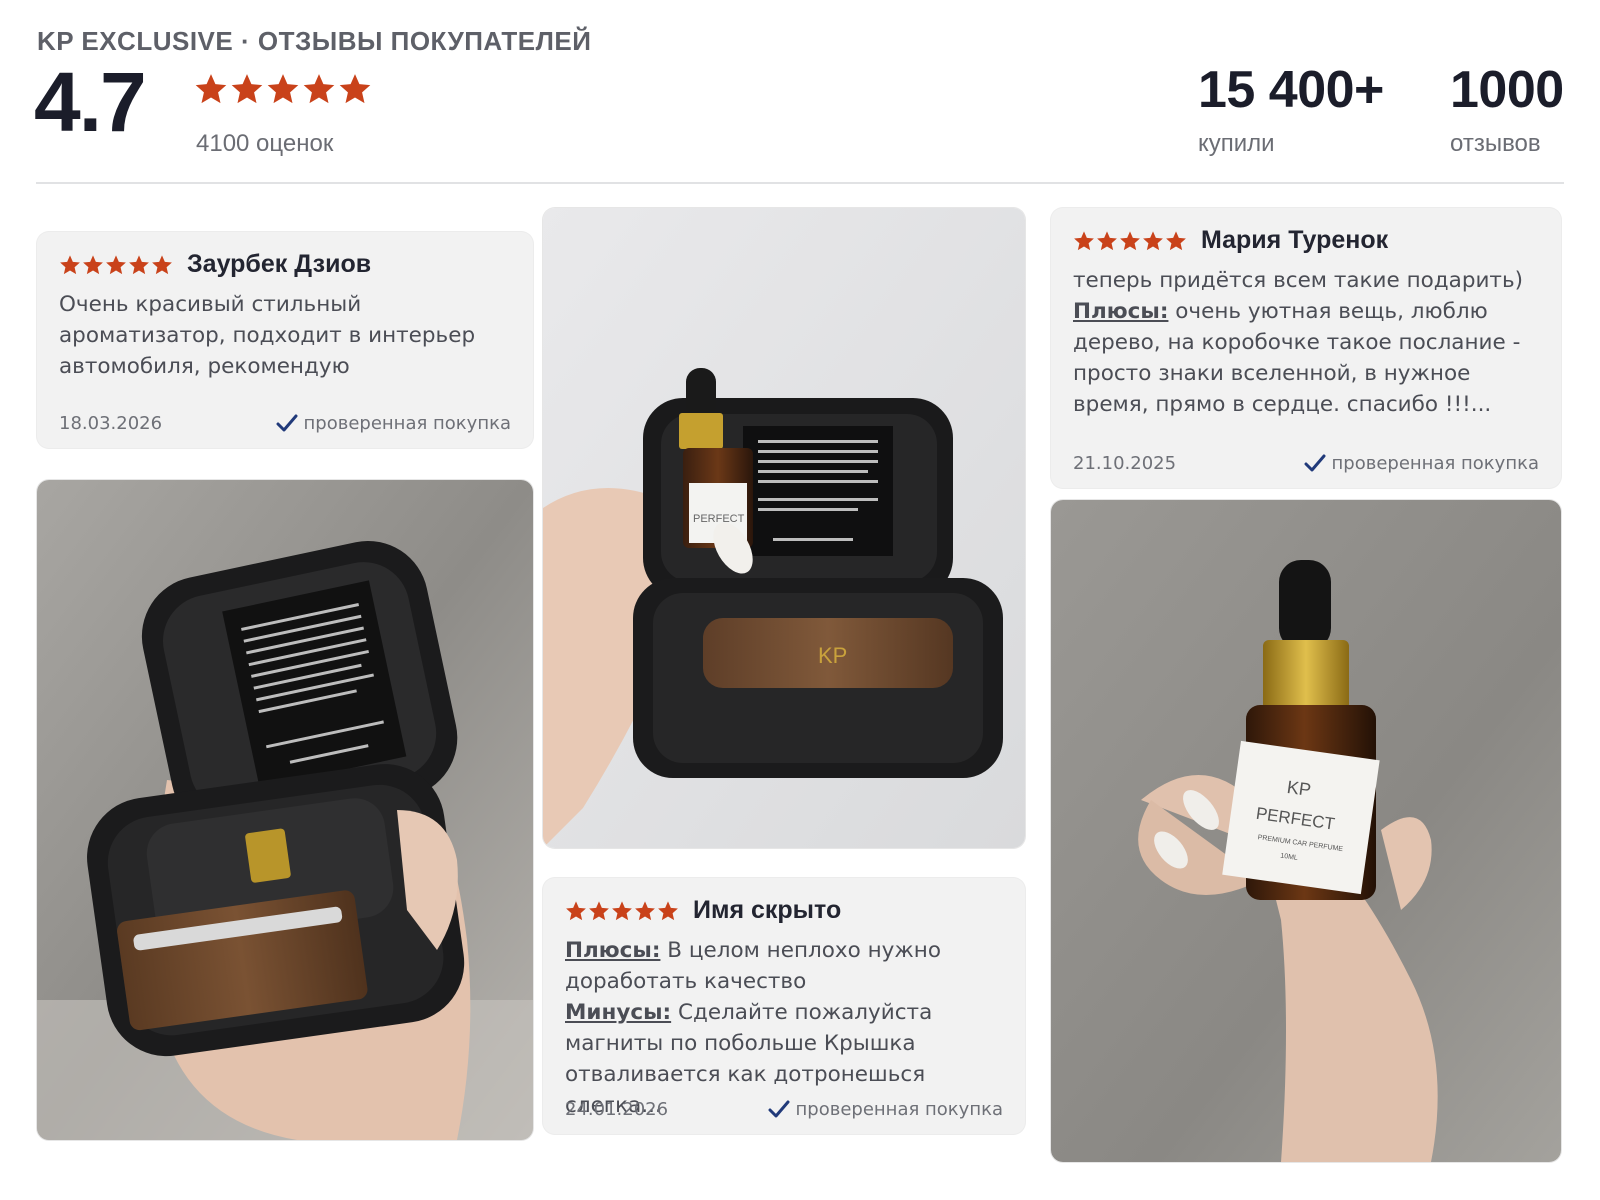 The height and width of the screenshot is (1200, 1600). Describe the element at coordinates (314, 41) in the screenshot. I see `brand-line: KP EXCLUSIVE · ОТЗЫВЫ ПОКУПАТЕЛЕЙ` at that location.